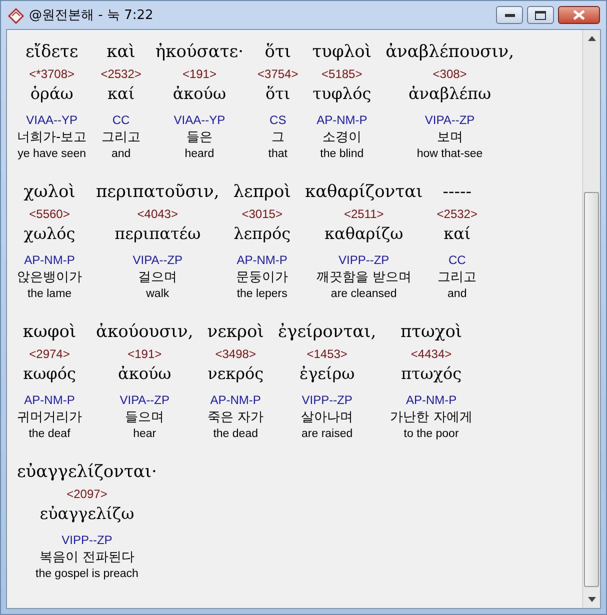 The width and height of the screenshot is (607, 615). What do you see at coordinates (157, 234) in the screenshot?
I see `lemma-word: περιπατέω` at bounding box center [157, 234].